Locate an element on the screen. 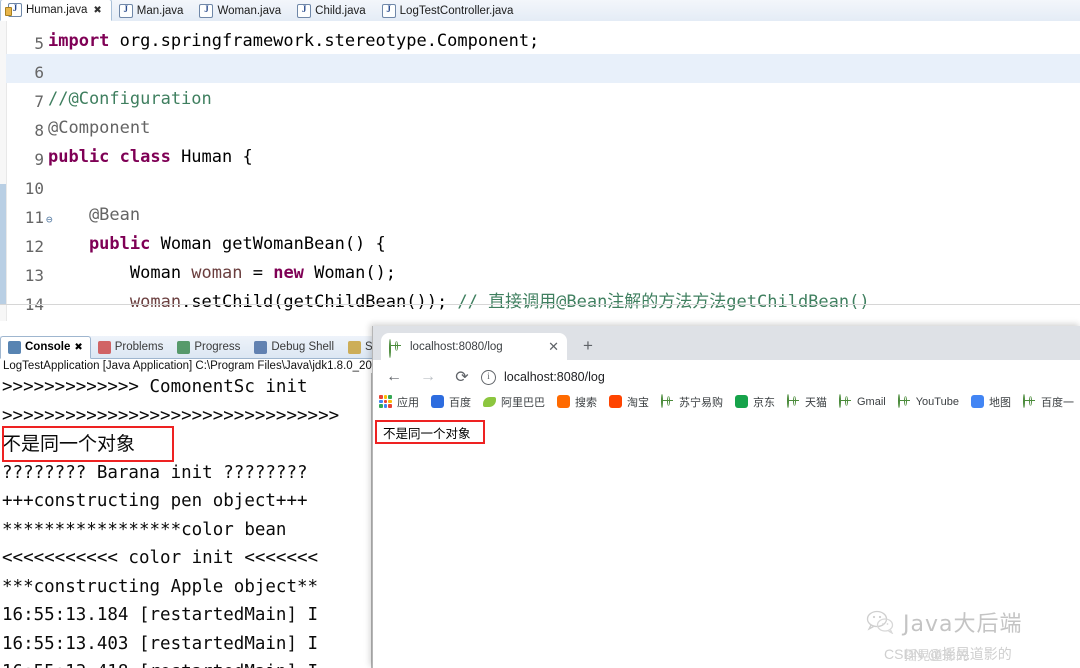  code-line: //@Configuration is located at coordinates (130, 99).